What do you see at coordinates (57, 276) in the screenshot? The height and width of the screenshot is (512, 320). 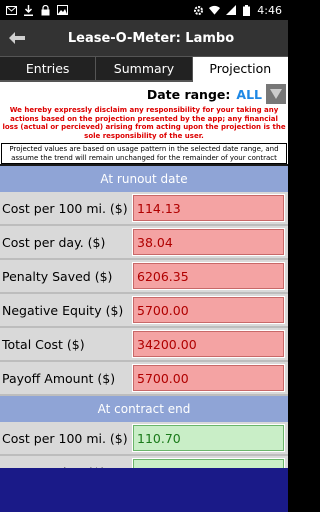 I see `row-label: Penalty Saved ($)` at bounding box center [57, 276].